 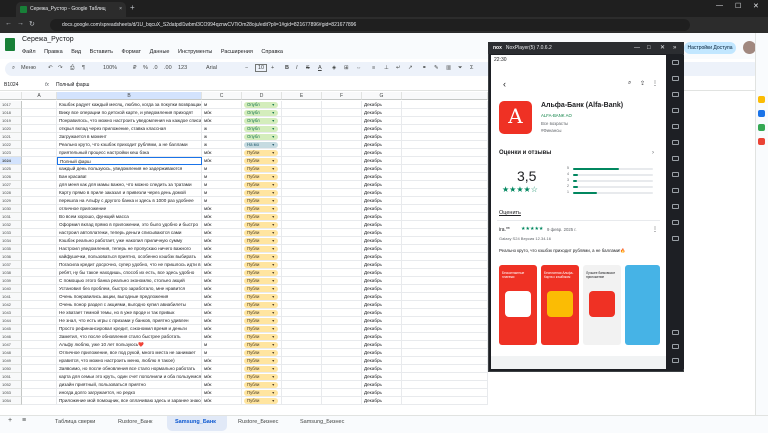 What do you see at coordinates (11, 305) in the screenshot?
I see `row-number: 1042` at bounding box center [11, 305].